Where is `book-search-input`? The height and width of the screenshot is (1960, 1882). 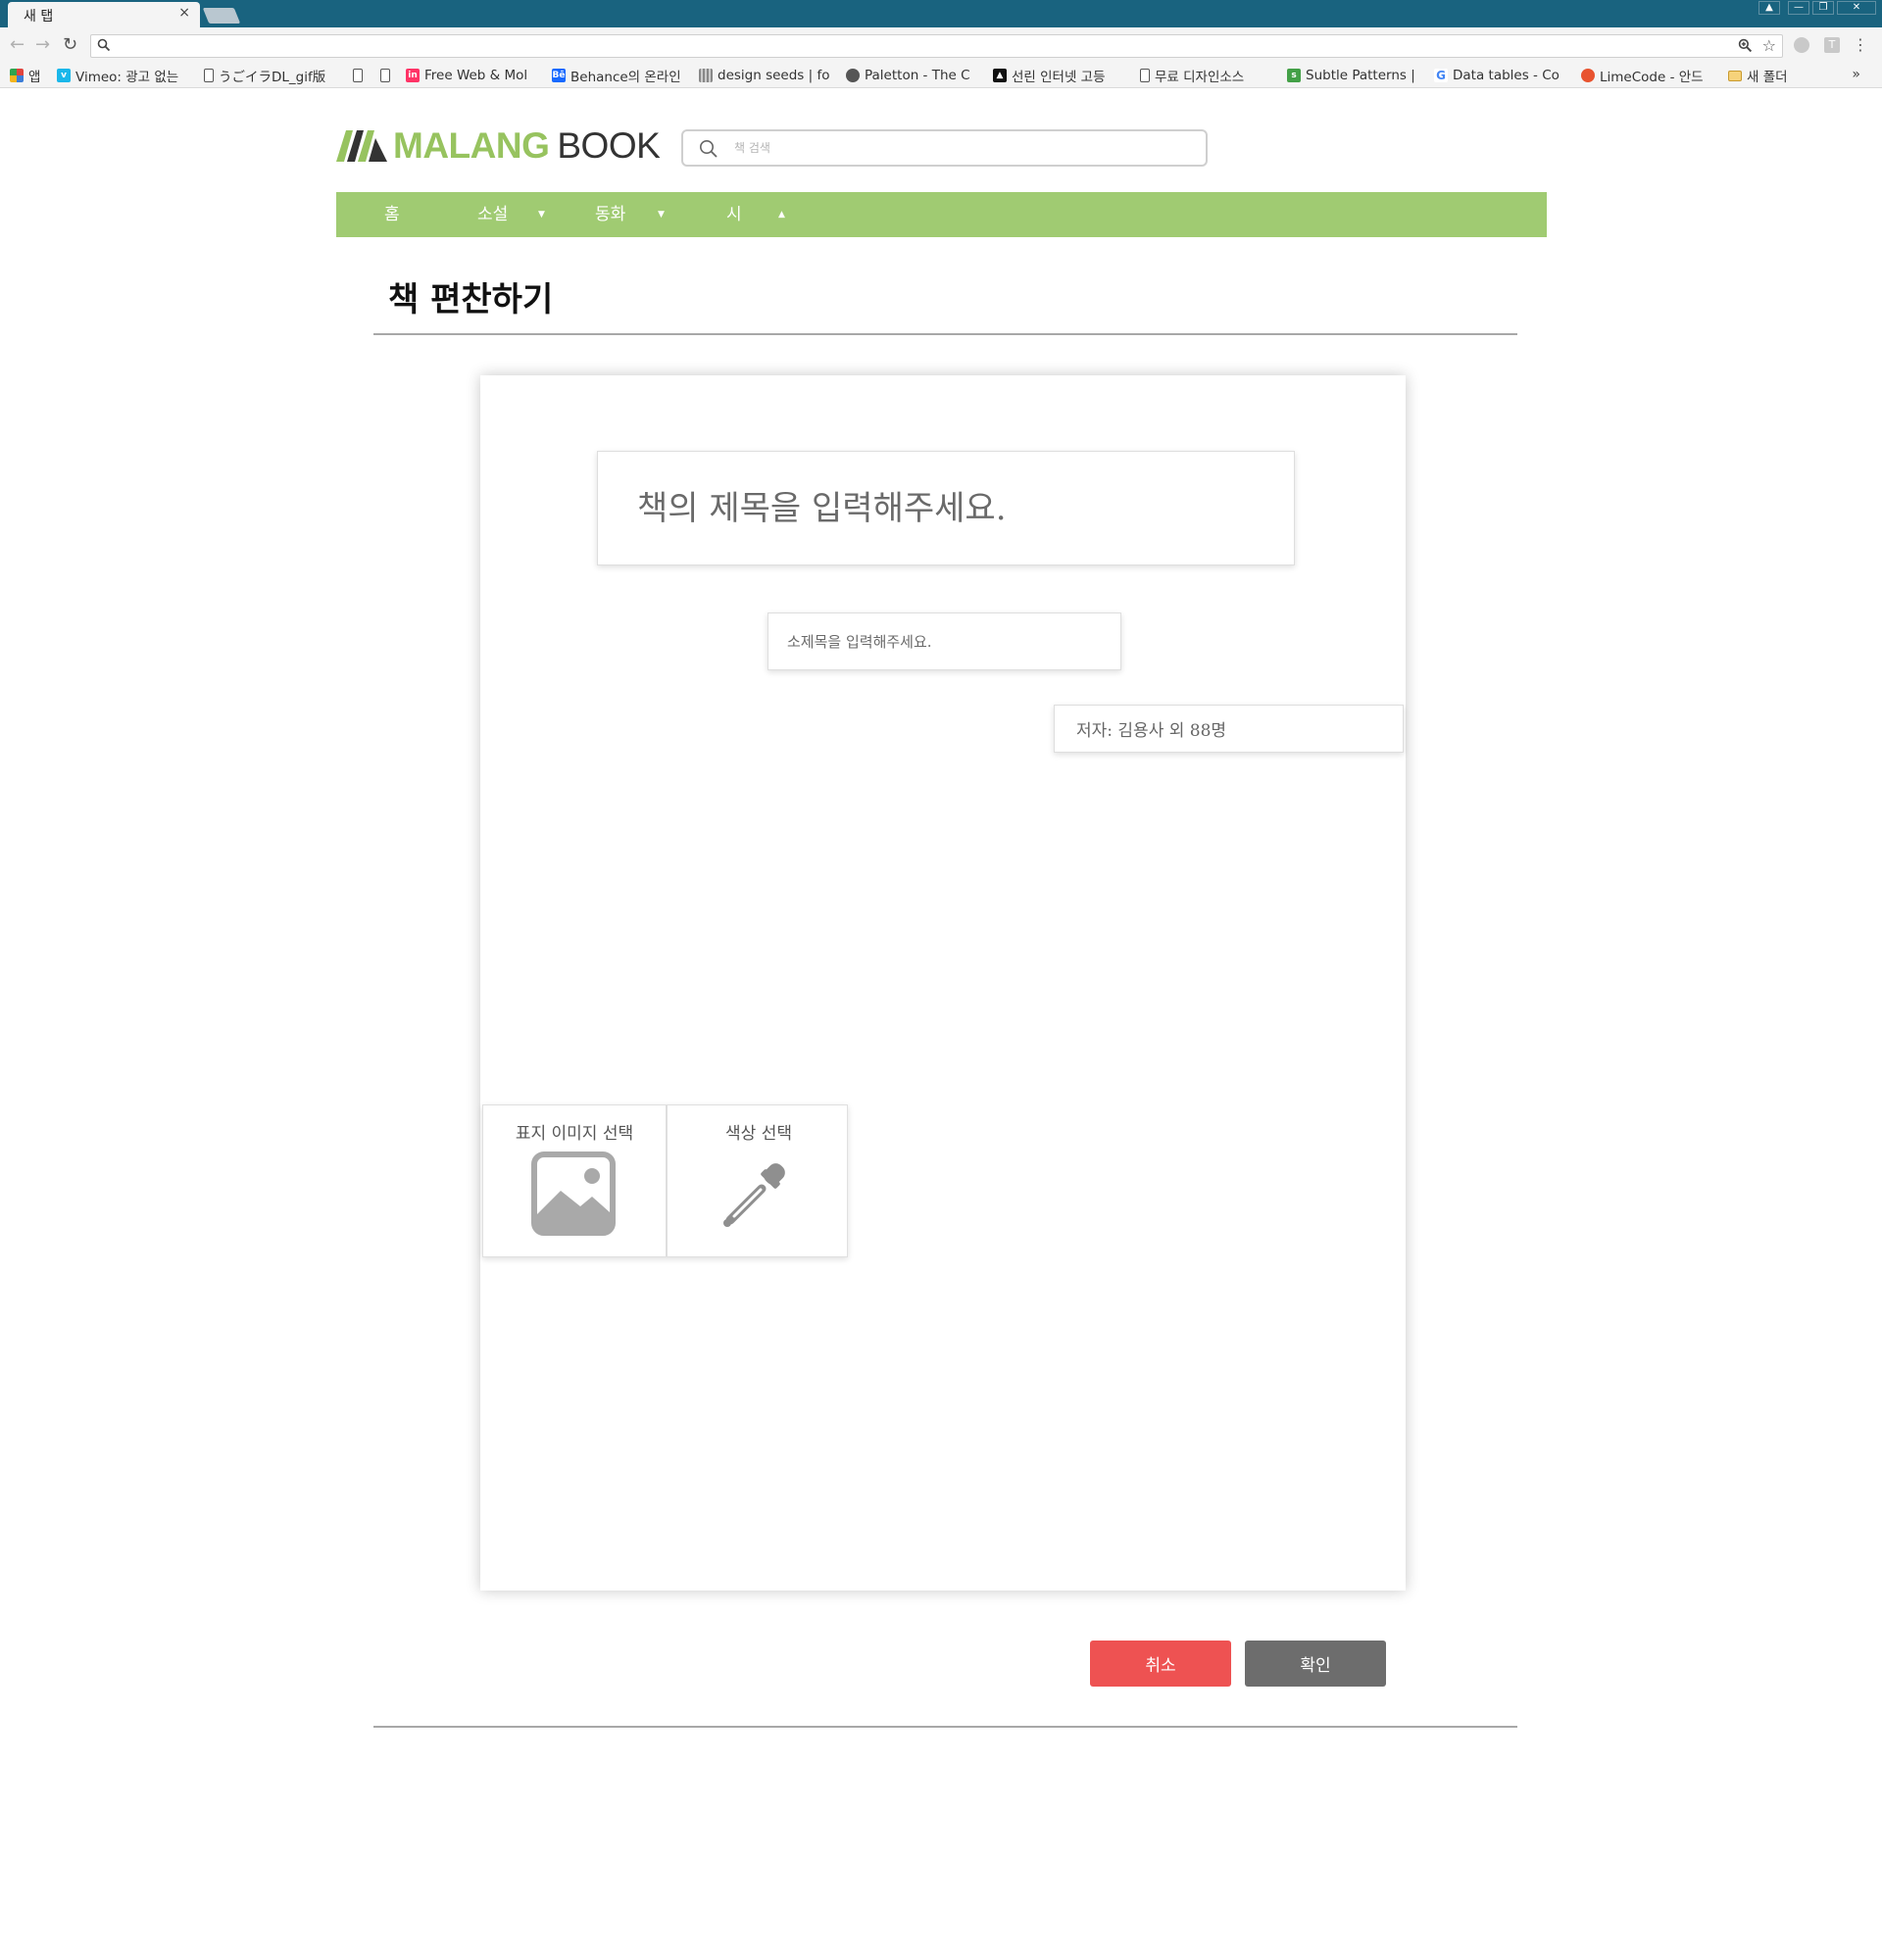 book-search-input is located at coordinates (960, 148).